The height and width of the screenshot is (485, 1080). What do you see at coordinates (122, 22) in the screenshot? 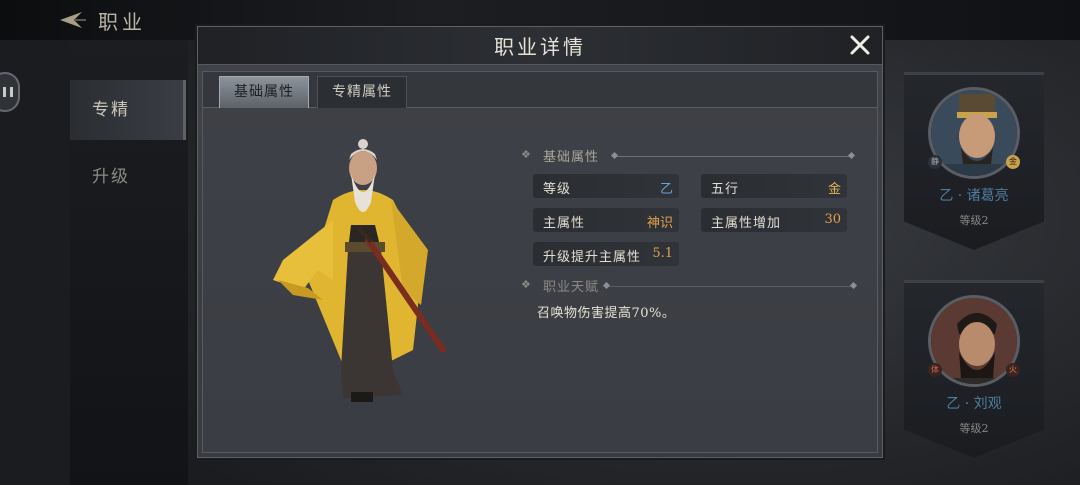
I see `page-title: 职业` at bounding box center [122, 22].